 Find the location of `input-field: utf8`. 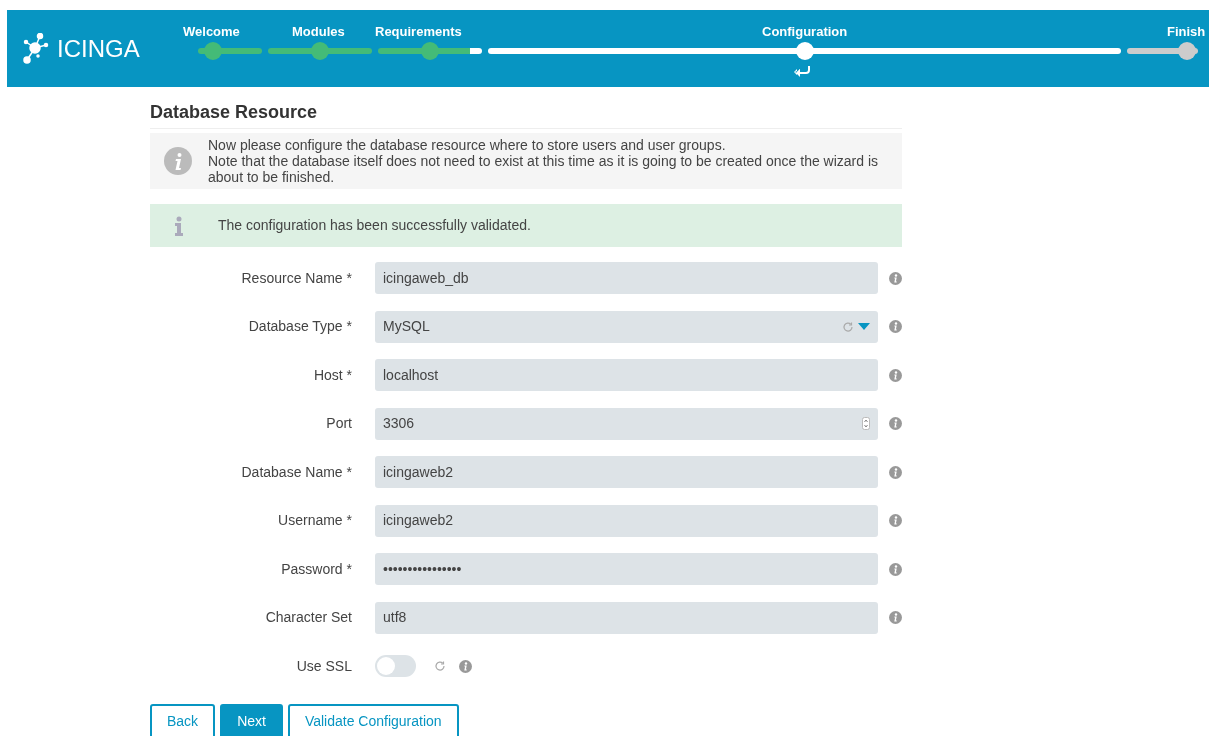

input-field: utf8 is located at coordinates (626, 617).